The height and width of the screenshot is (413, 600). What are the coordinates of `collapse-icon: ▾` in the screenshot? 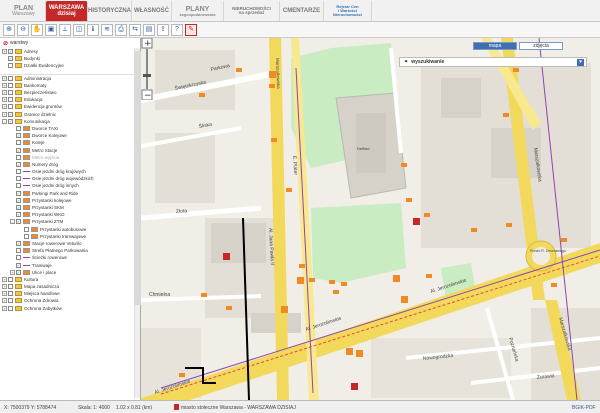 It's located at (580, 62).